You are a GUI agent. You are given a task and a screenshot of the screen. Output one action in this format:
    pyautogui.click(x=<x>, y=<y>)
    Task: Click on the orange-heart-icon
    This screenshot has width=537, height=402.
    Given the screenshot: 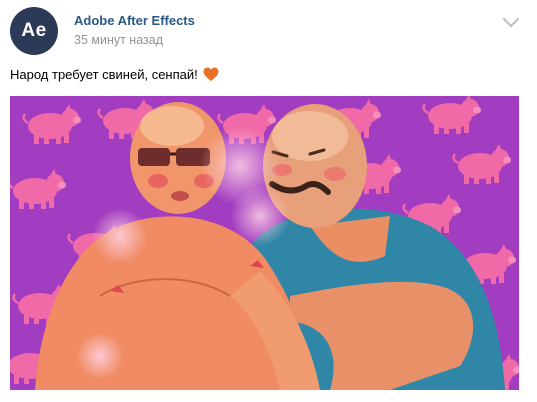 What is the action you would take?
    pyautogui.click(x=211, y=74)
    